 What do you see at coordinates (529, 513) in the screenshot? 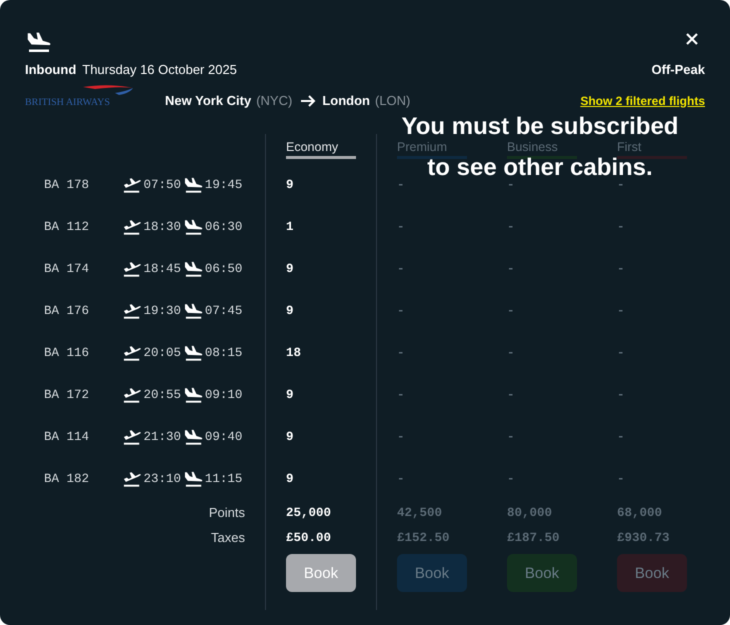
I see `points-value: 80,000` at bounding box center [529, 513].